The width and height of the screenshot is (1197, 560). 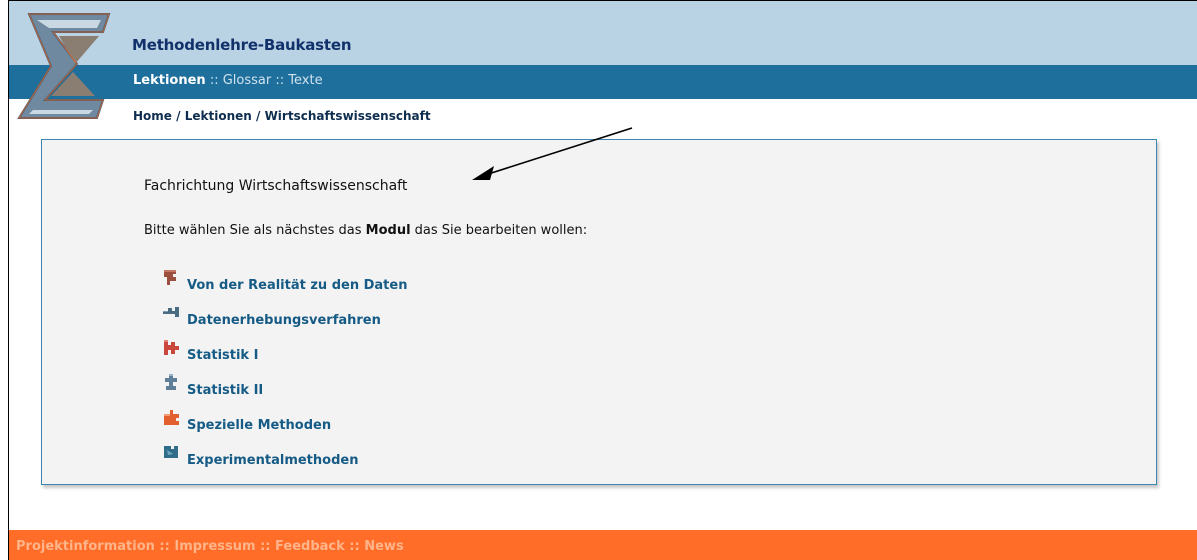 I want to click on footer-link-impressum: Impressum, so click(x=214, y=546).